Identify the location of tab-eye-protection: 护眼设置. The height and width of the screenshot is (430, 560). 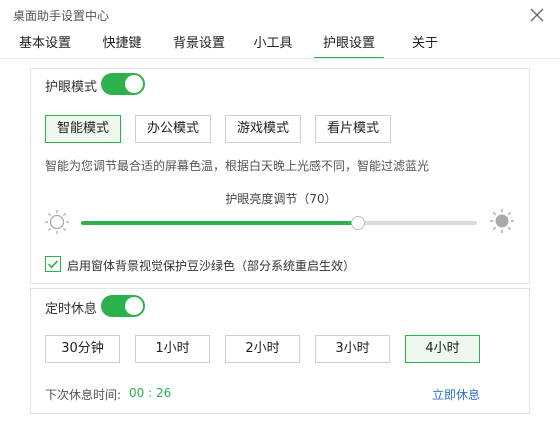
(349, 47).